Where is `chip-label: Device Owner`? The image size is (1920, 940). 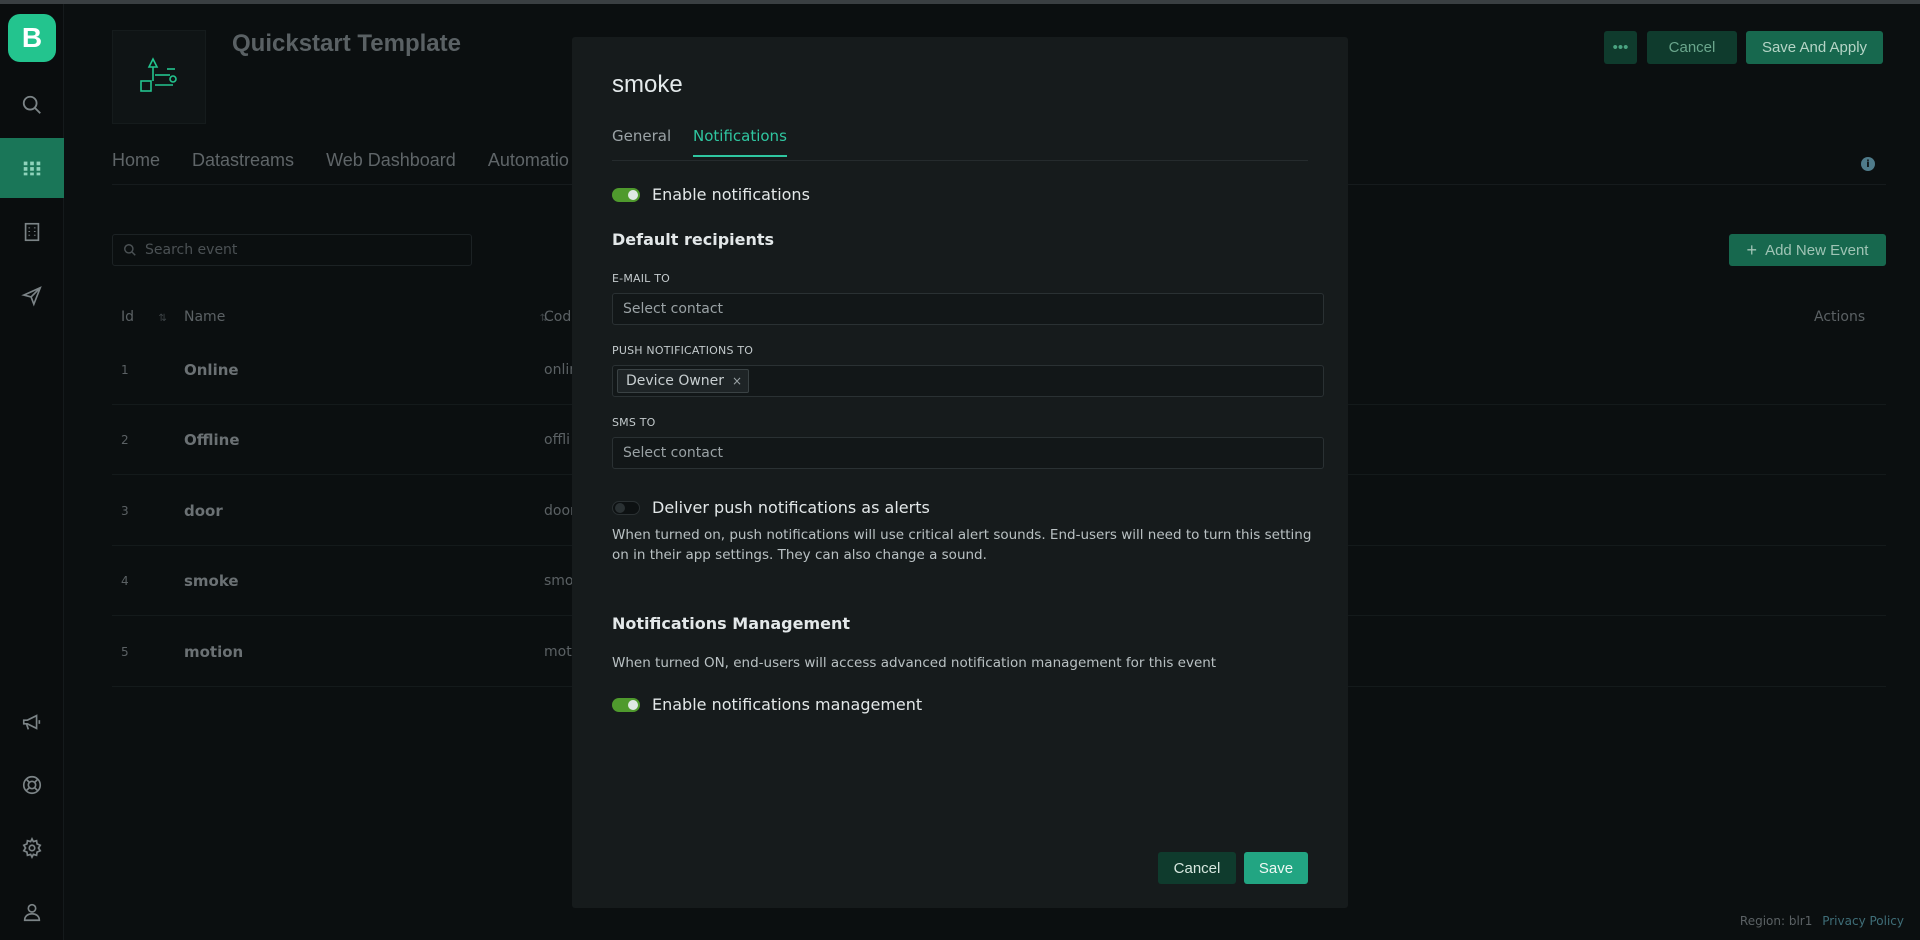
chip-label: Device Owner is located at coordinates (675, 381).